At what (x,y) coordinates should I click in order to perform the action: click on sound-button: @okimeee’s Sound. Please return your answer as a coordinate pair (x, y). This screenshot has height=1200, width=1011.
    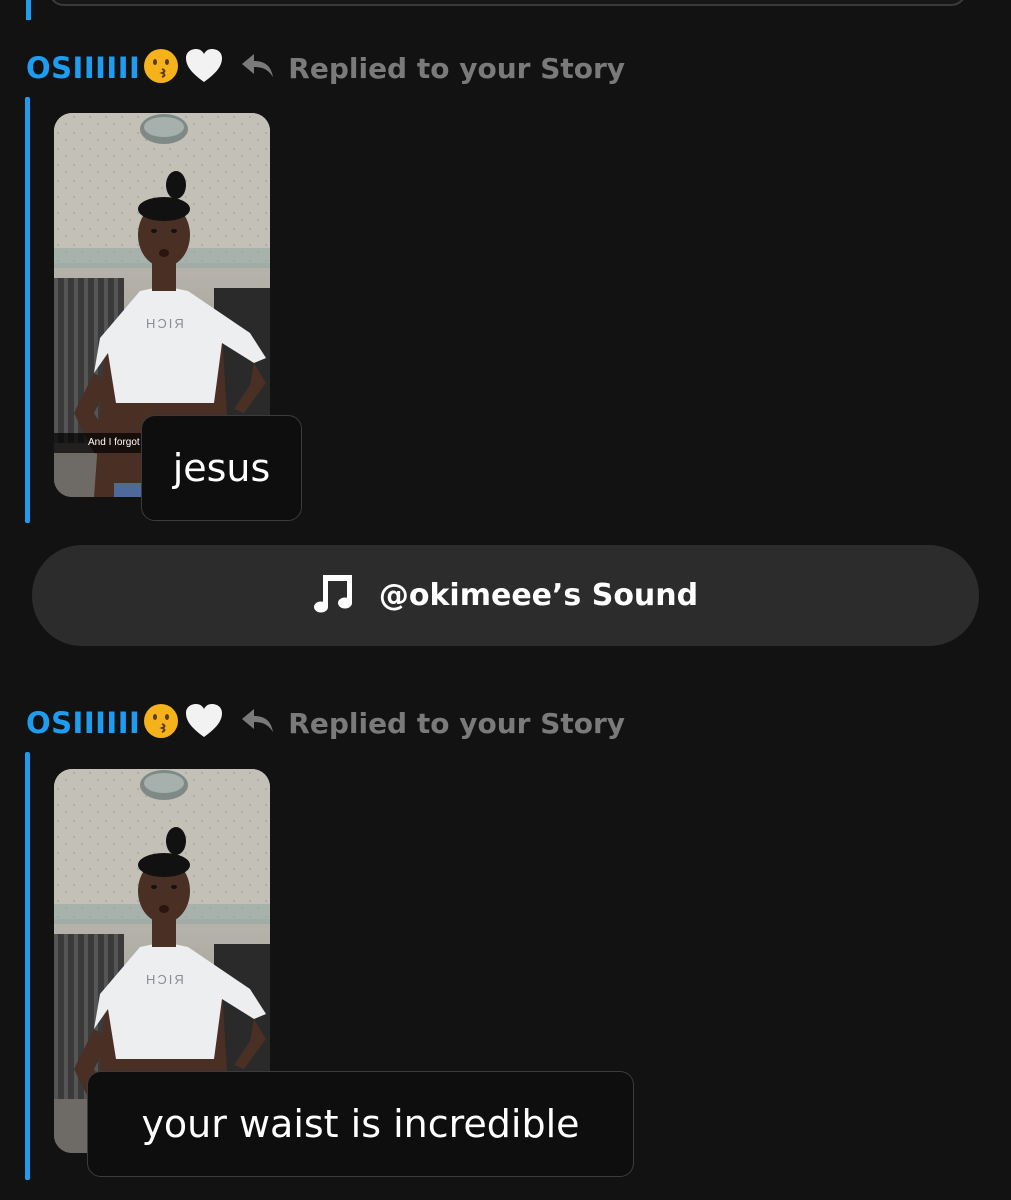
    Looking at the image, I should click on (505, 595).